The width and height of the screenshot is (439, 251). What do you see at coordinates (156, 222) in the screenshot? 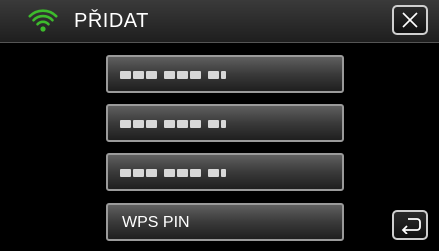
I see `wps-pin-label: WPS PIN` at bounding box center [156, 222].